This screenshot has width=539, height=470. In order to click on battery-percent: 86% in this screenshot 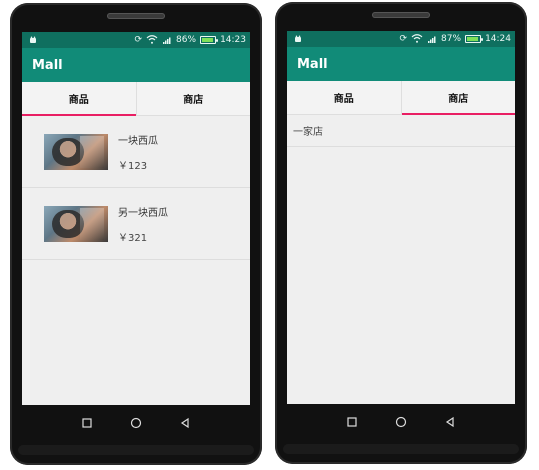, I will do `click(186, 40)`.